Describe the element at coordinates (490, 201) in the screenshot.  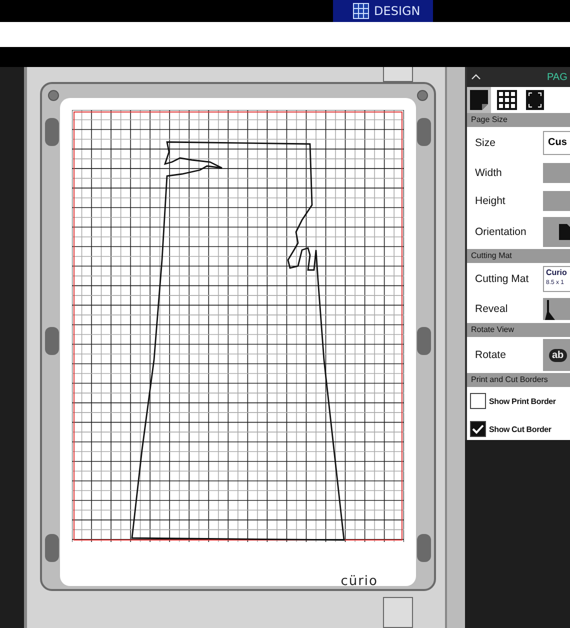
I see `field-label: Height` at that location.